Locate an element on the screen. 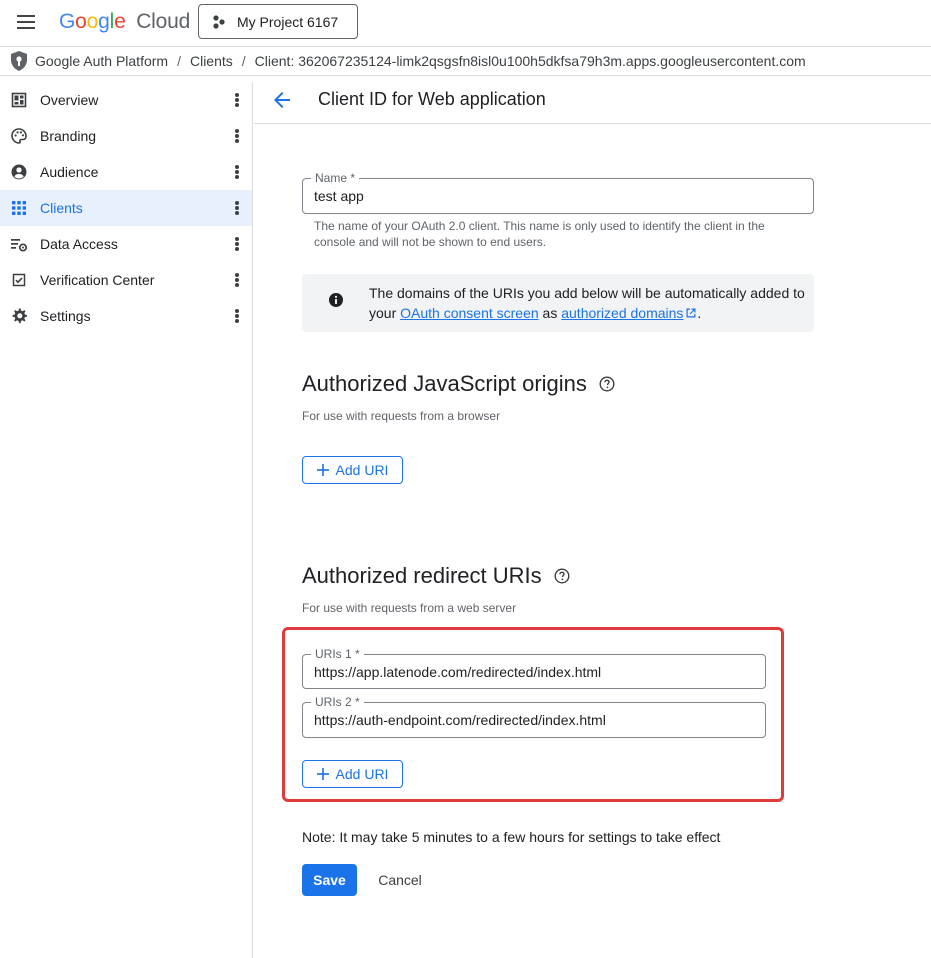  oauth-consent-screen-link: OAuth consent screen is located at coordinates (469, 313).